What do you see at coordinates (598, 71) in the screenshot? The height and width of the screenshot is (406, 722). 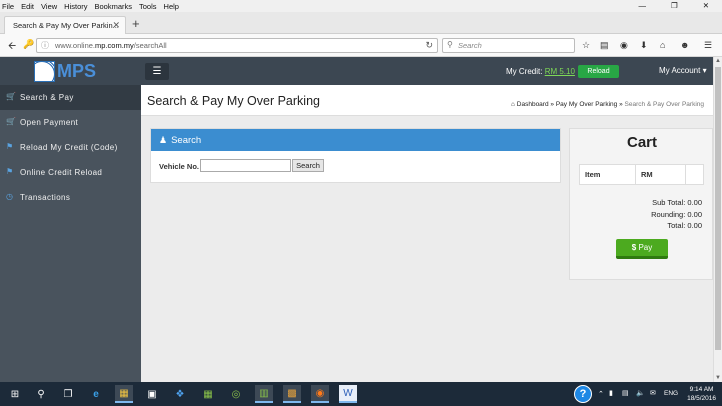 I see `reload-button: Reload` at bounding box center [598, 71].